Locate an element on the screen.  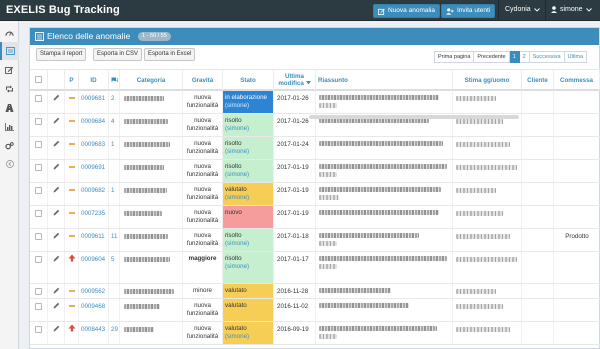
sidebar-item-issues is located at coordinates (9, 51).